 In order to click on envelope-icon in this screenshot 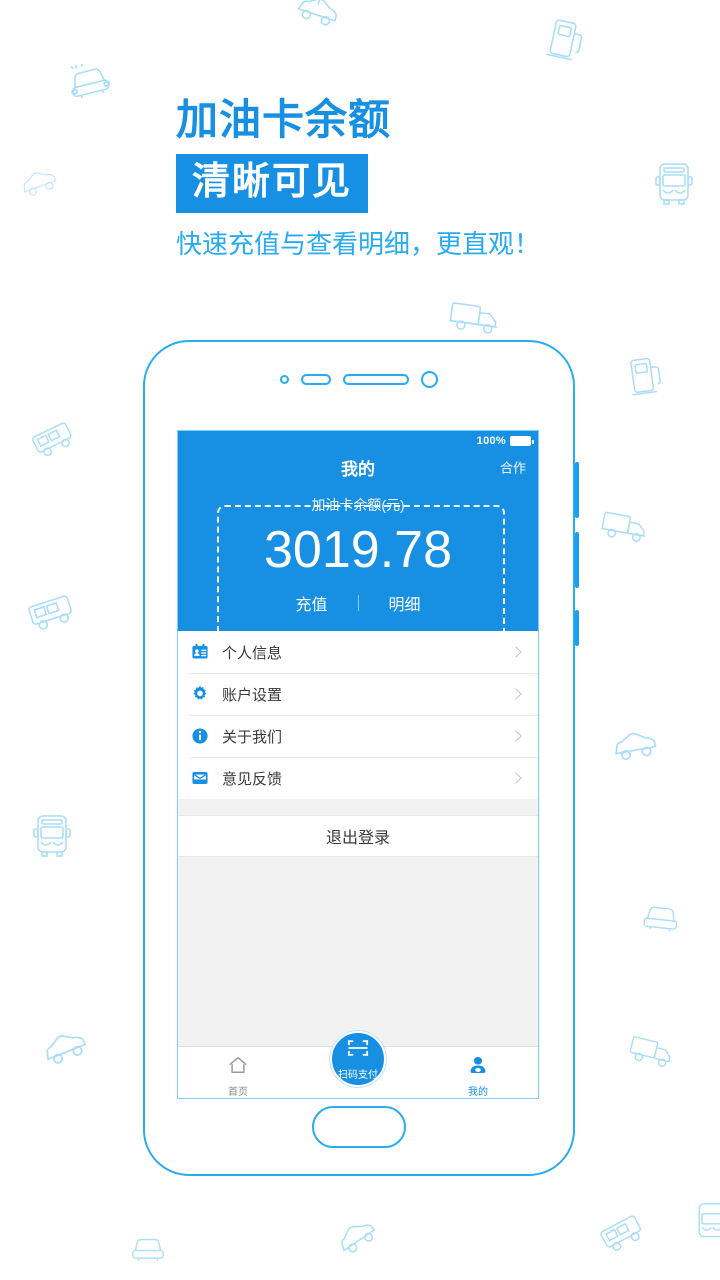, I will do `click(200, 778)`.